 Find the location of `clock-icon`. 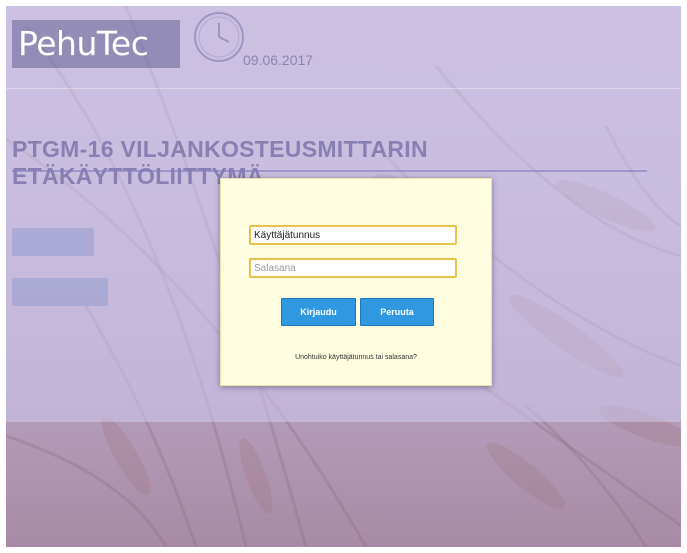

clock-icon is located at coordinates (219, 37).